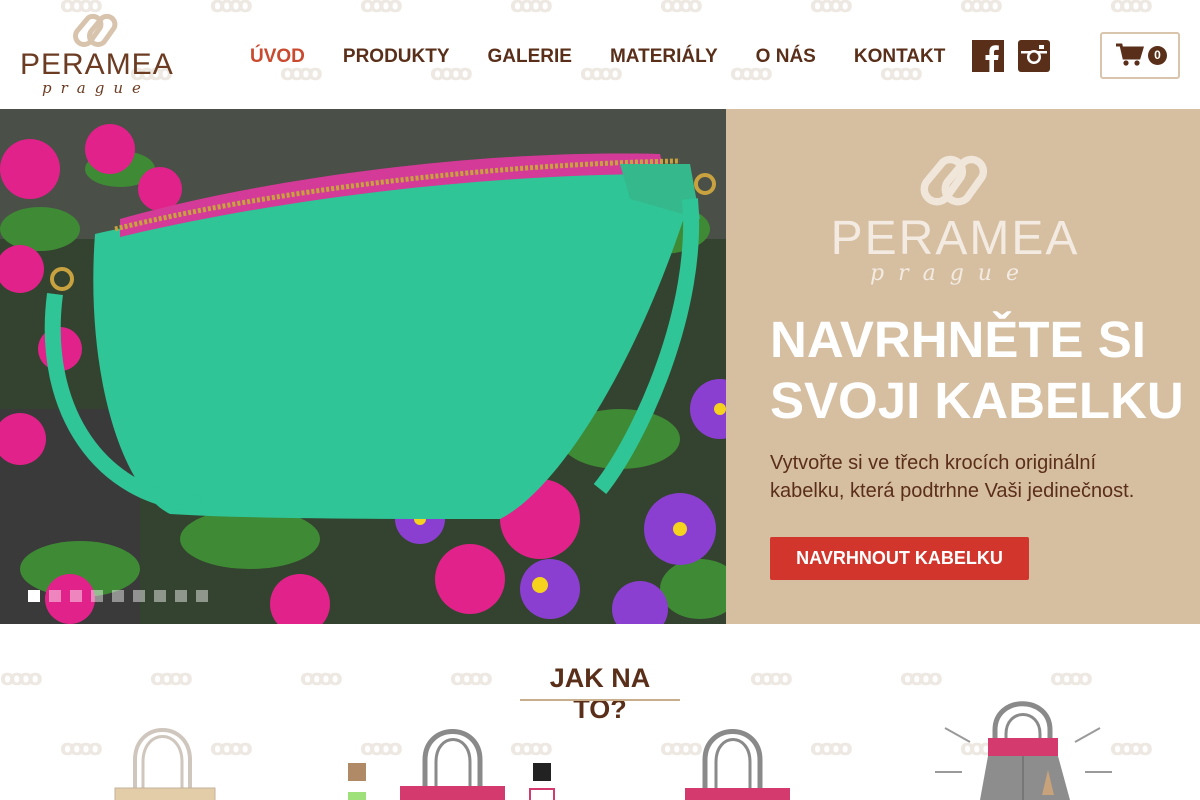 The height and width of the screenshot is (800, 1200). What do you see at coordinates (97, 64) in the screenshot?
I see `brand-name: PERAMEA` at bounding box center [97, 64].